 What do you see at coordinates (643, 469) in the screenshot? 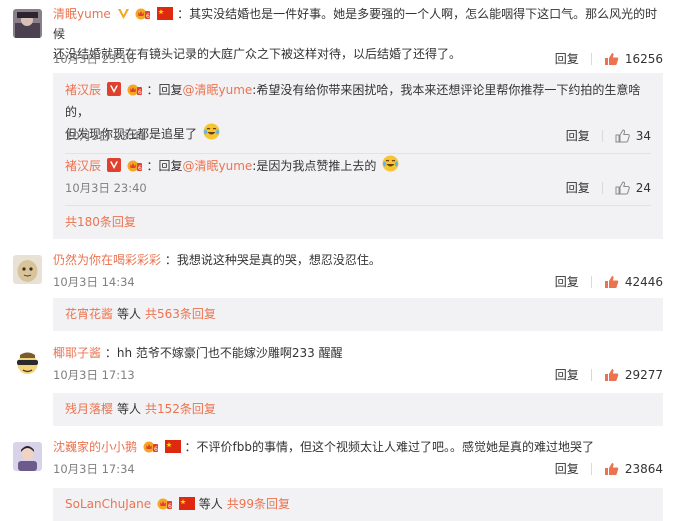
I see `like-count: 23864` at bounding box center [643, 469].